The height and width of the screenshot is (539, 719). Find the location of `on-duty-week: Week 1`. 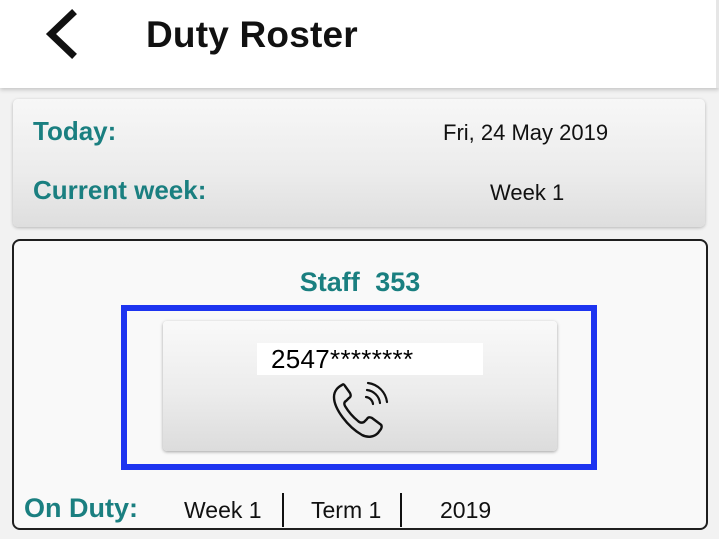

on-duty-week: Week 1 is located at coordinates (223, 510).